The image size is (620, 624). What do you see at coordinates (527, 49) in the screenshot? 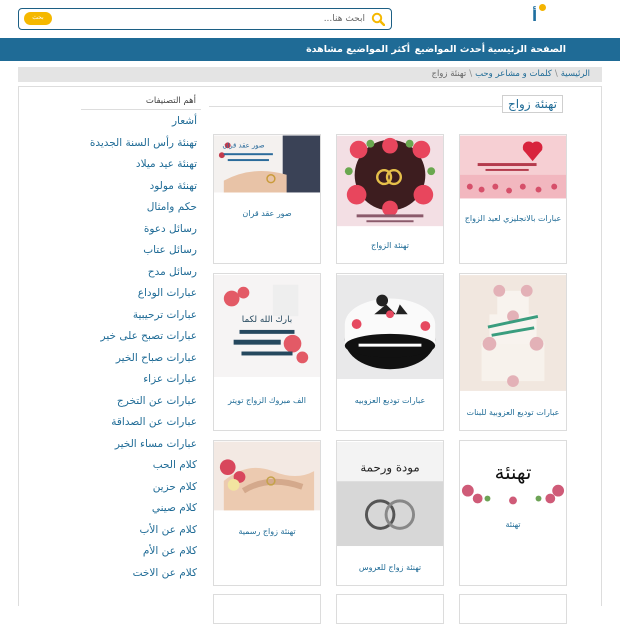
I see `nav-home: الصفحة الرئيسية` at bounding box center [527, 49].